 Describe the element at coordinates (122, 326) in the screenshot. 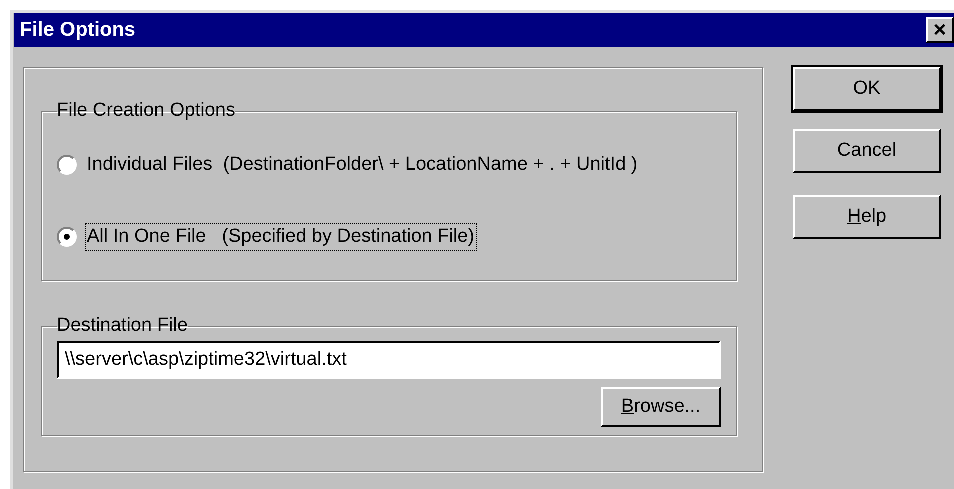

I see `group-title: Destination File` at that location.